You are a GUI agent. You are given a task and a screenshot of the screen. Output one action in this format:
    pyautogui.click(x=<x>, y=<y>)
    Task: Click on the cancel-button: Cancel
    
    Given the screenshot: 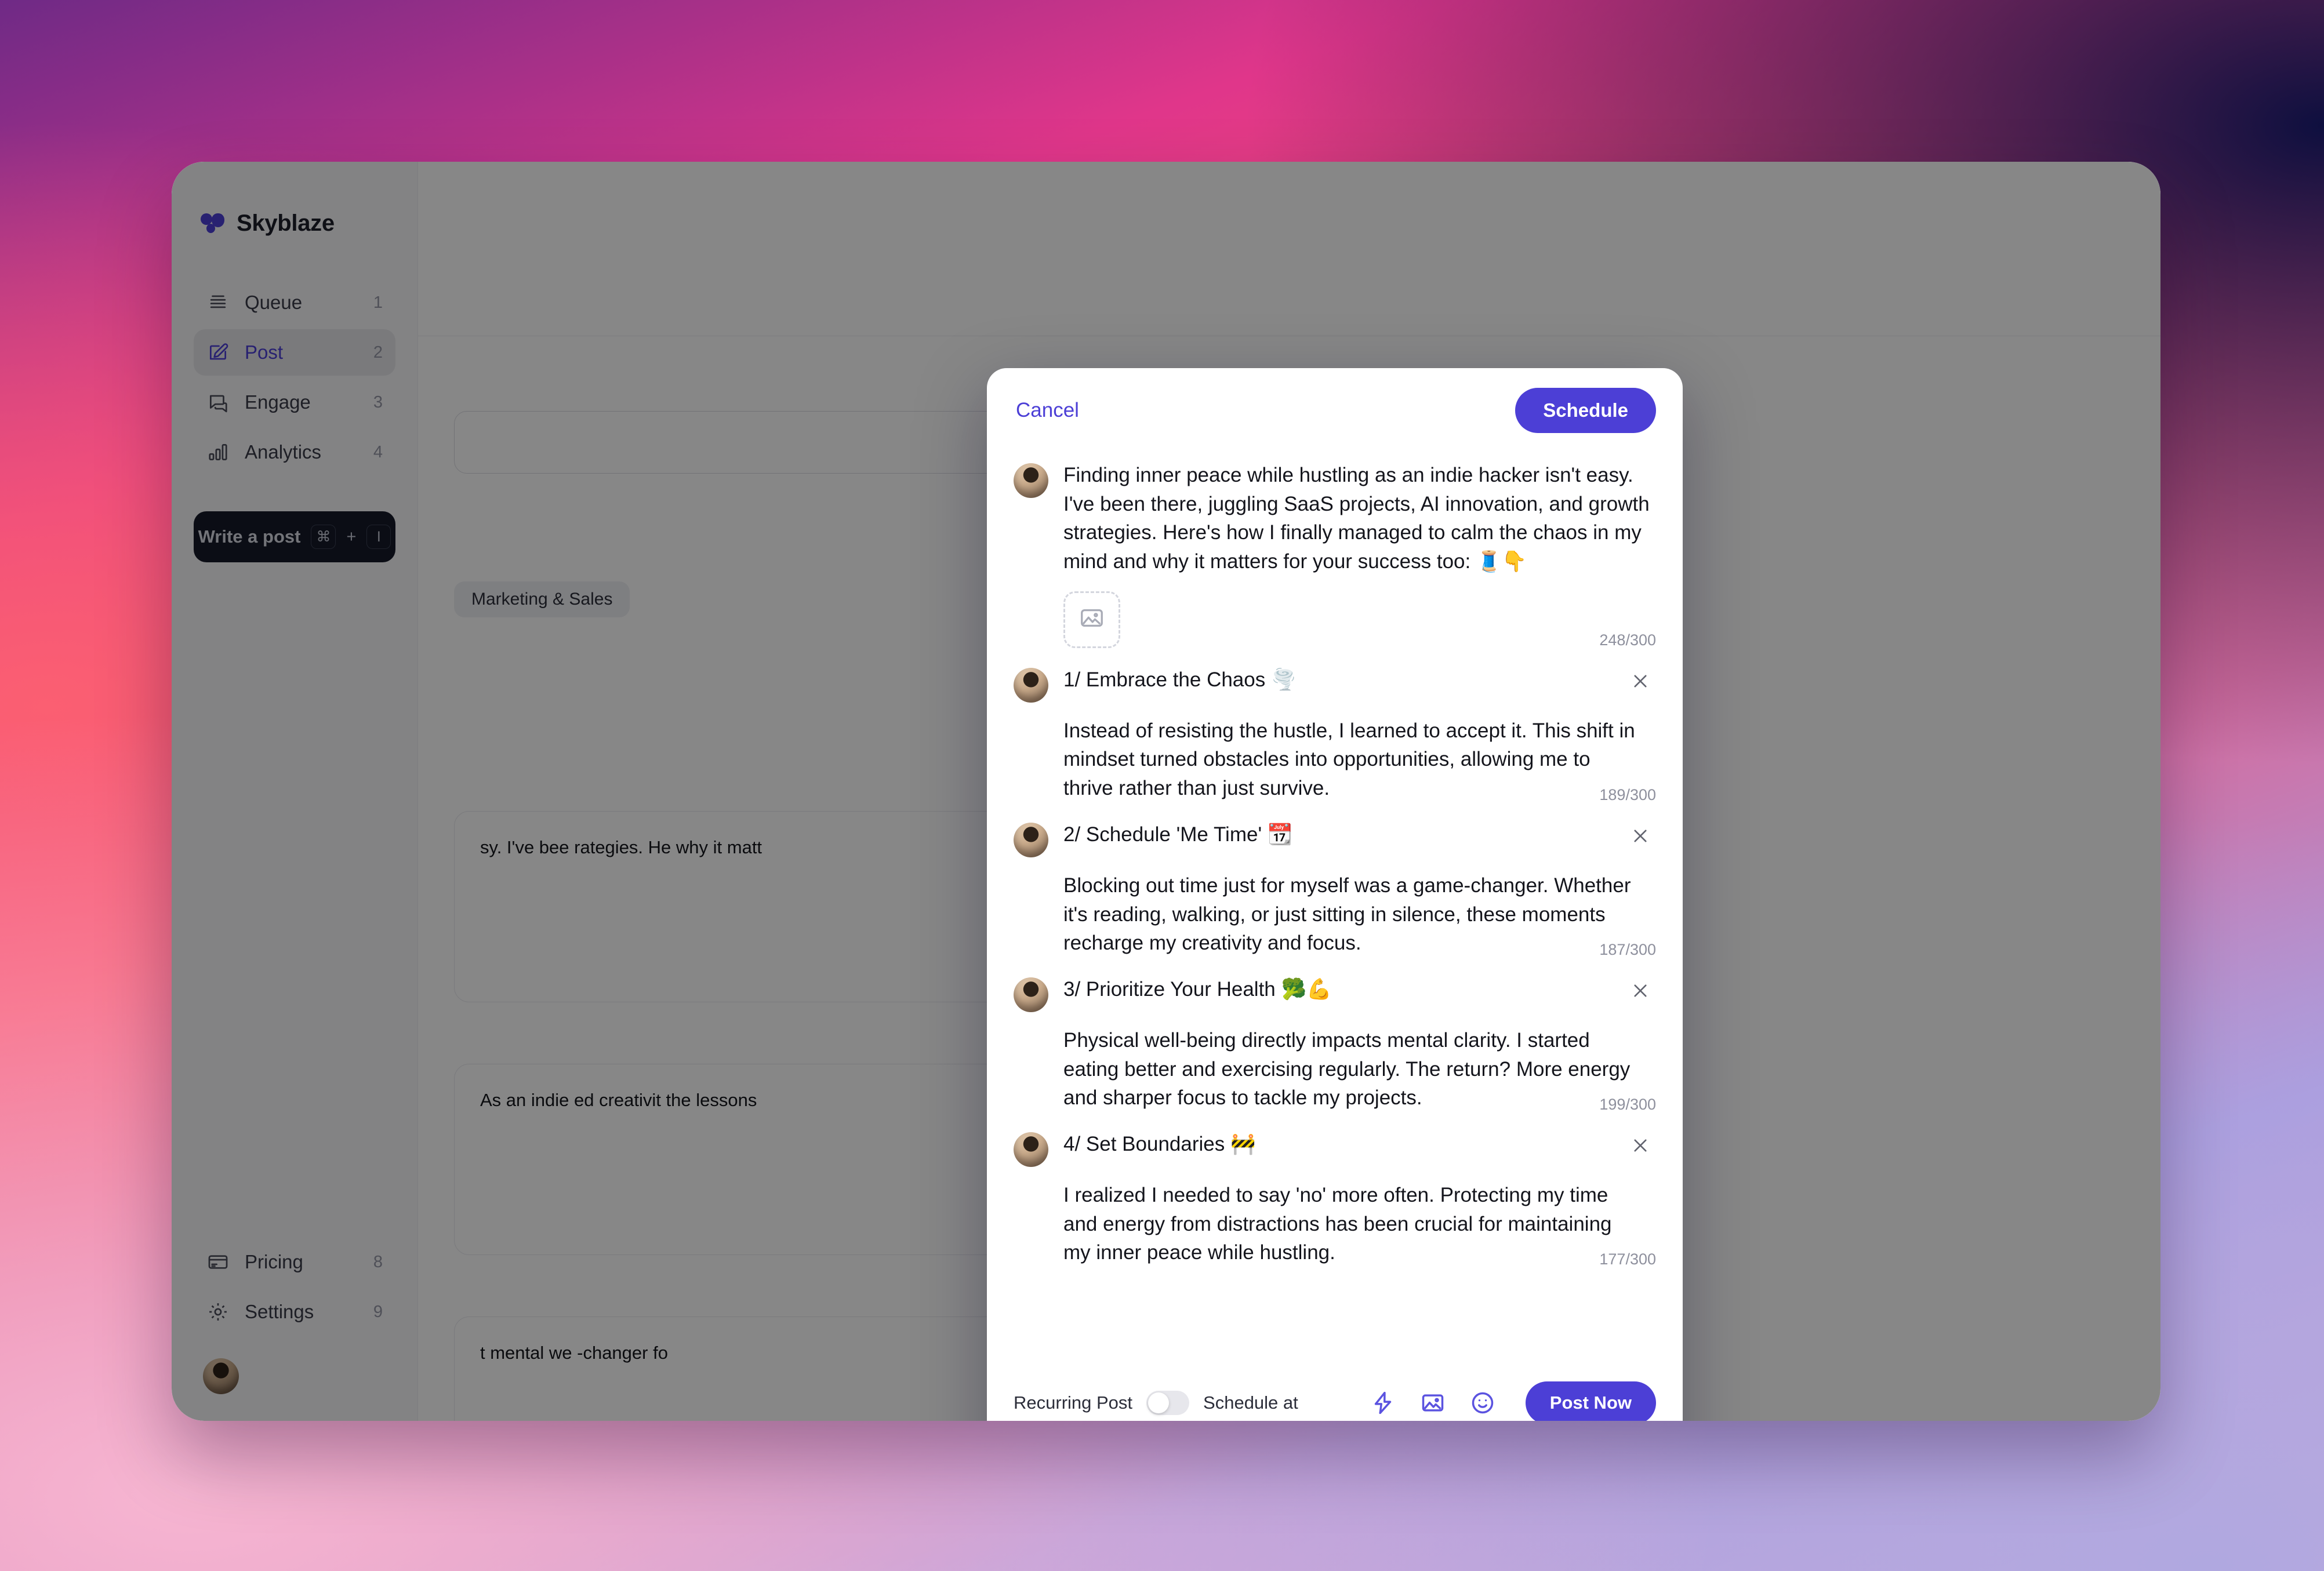 What is the action you would take?
    pyautogui.click(x=1047, y=410)
    